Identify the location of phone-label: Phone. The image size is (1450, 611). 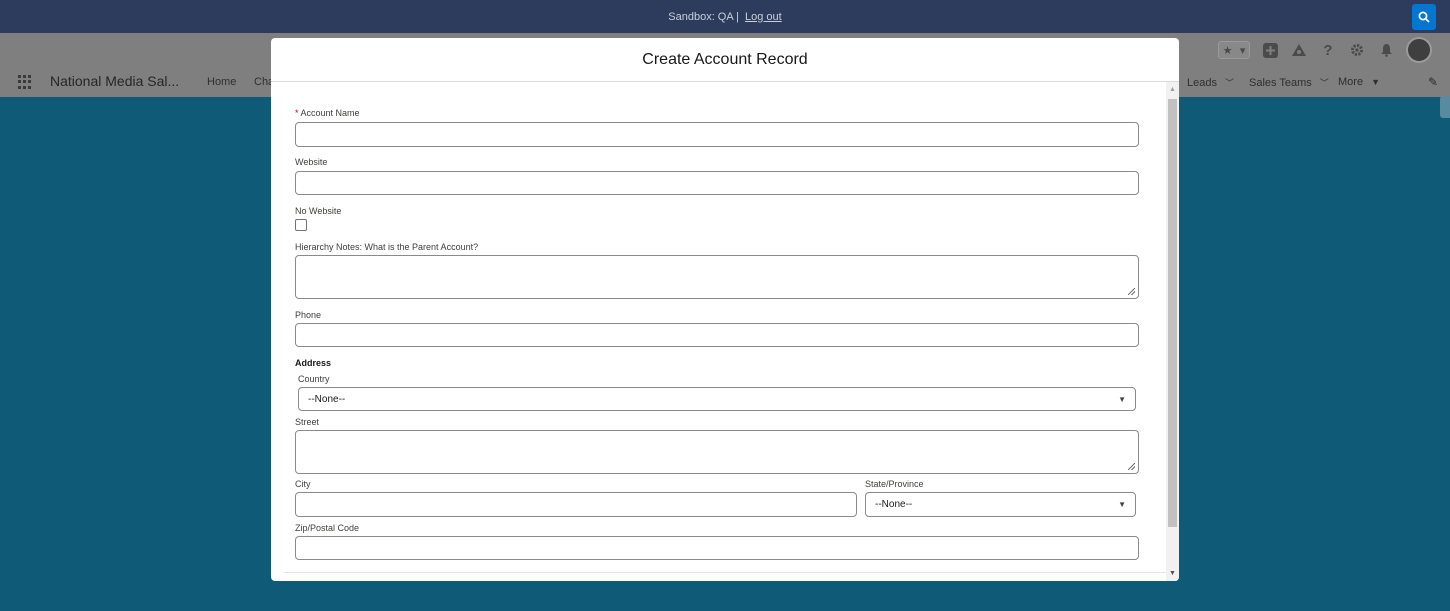
(308, 315).